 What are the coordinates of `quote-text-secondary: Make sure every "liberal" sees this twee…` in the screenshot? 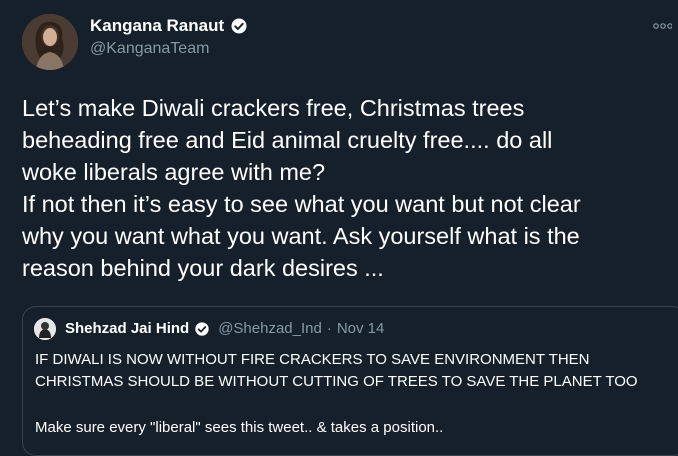 It's located at (239, 427).